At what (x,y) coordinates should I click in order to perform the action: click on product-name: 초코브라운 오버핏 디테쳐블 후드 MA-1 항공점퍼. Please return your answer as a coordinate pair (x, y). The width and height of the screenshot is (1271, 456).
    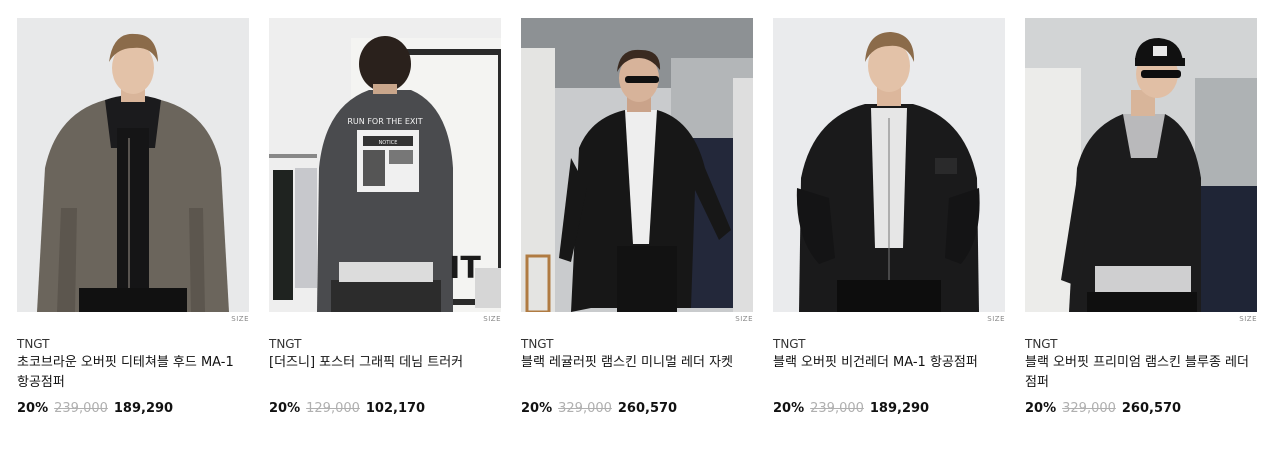
    Looking at the image, I should click on (133, 373).